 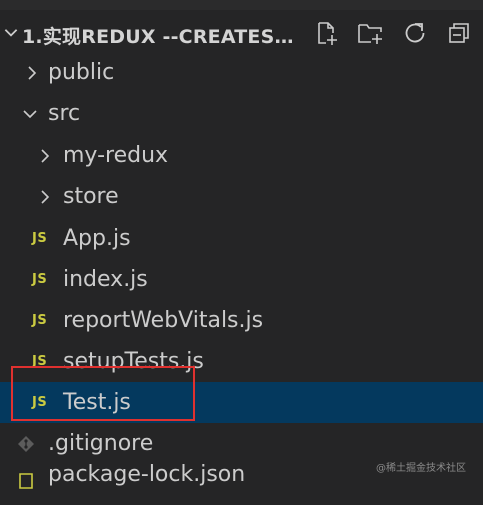 What do you see at coordinates (241, 443) in the screenshot?
I see `tree-file-gitignore: .gitignore` at bounding box center [241, 443].